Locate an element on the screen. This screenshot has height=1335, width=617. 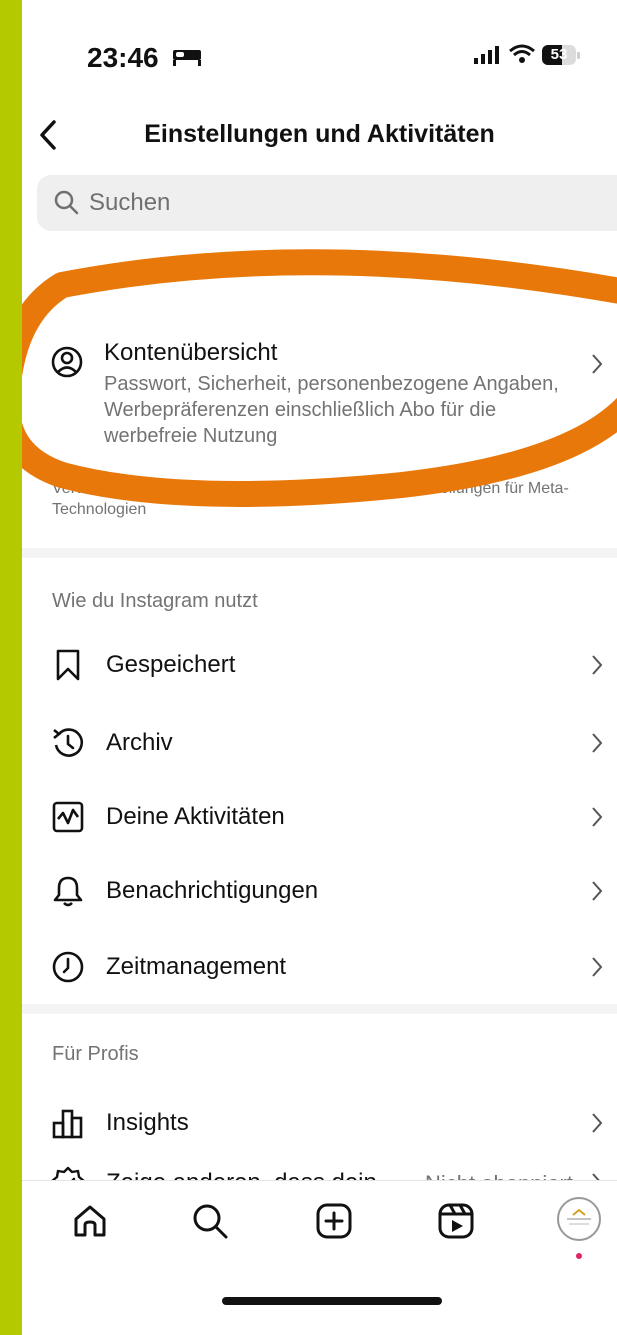
notification-dot is located at coordinates (579, 1256).